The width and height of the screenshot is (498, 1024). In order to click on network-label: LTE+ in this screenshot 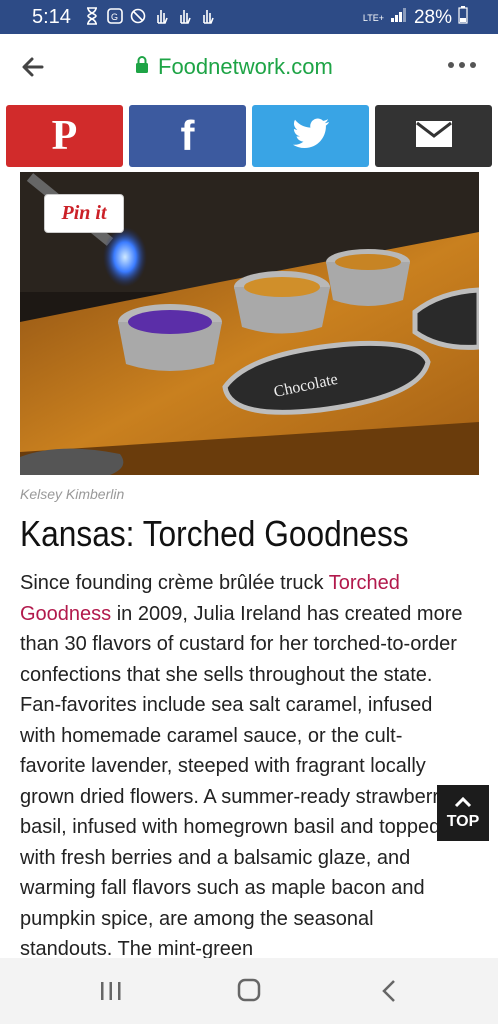, I will do `click(373, 17)`.